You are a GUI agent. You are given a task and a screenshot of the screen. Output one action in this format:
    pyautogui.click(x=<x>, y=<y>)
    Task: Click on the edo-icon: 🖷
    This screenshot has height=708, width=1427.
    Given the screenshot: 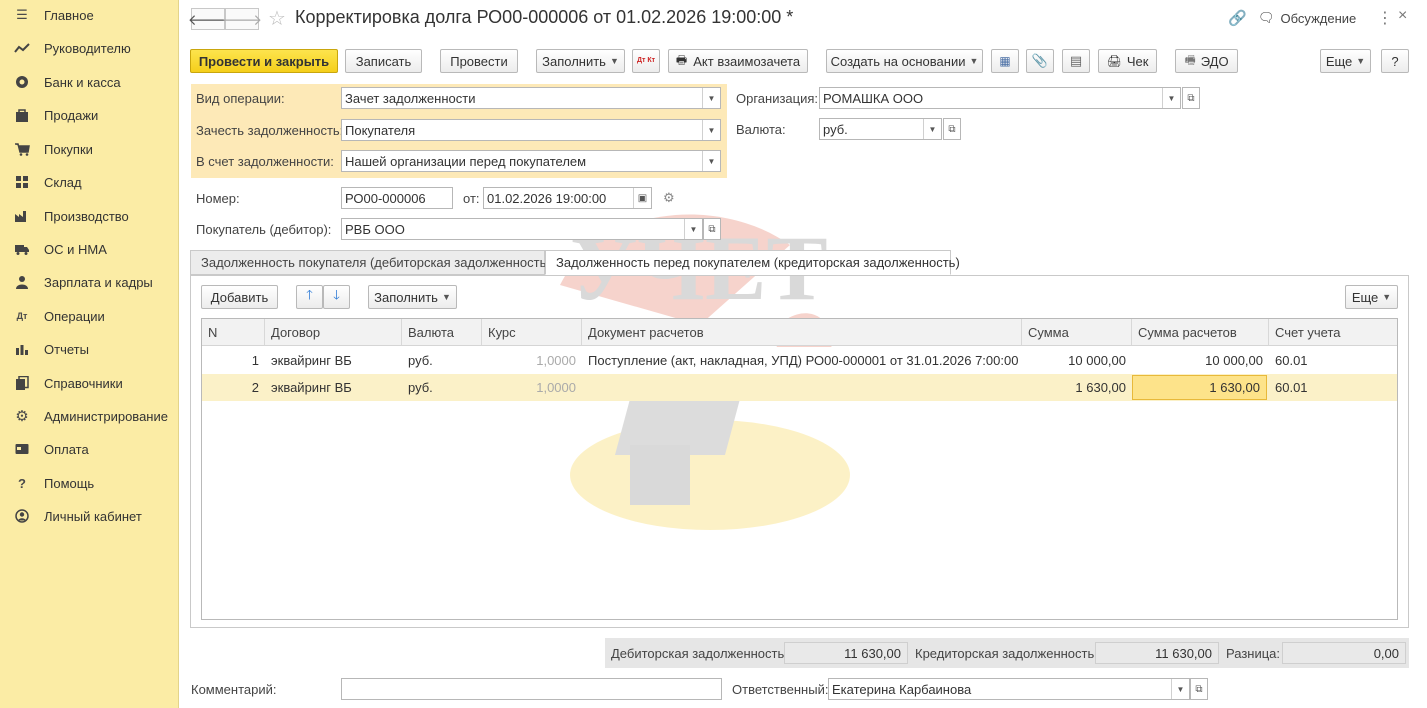 What is the action you would take?
    pyautogui.click(x=1190, y=59)
    